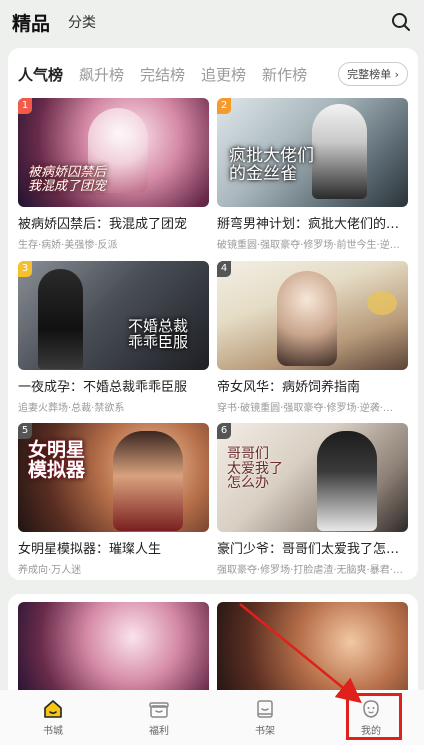 This screenshot has height=745, width=424. I want to click on nav-bookshelf: 书架, so click(265, 717).